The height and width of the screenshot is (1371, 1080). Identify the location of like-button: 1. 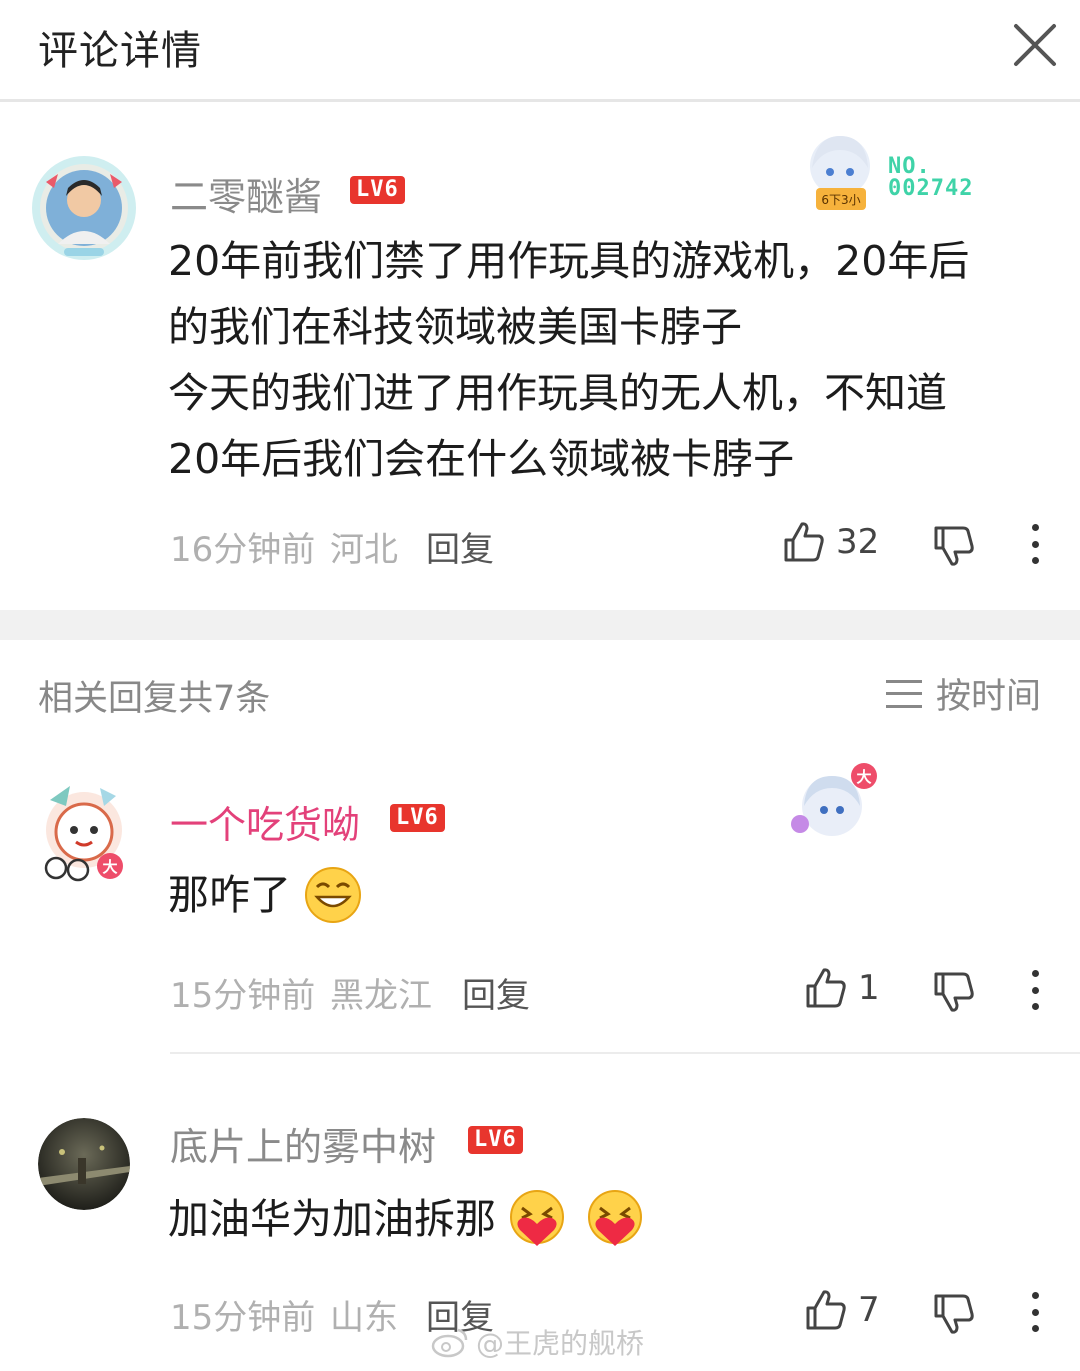
(842, 988).